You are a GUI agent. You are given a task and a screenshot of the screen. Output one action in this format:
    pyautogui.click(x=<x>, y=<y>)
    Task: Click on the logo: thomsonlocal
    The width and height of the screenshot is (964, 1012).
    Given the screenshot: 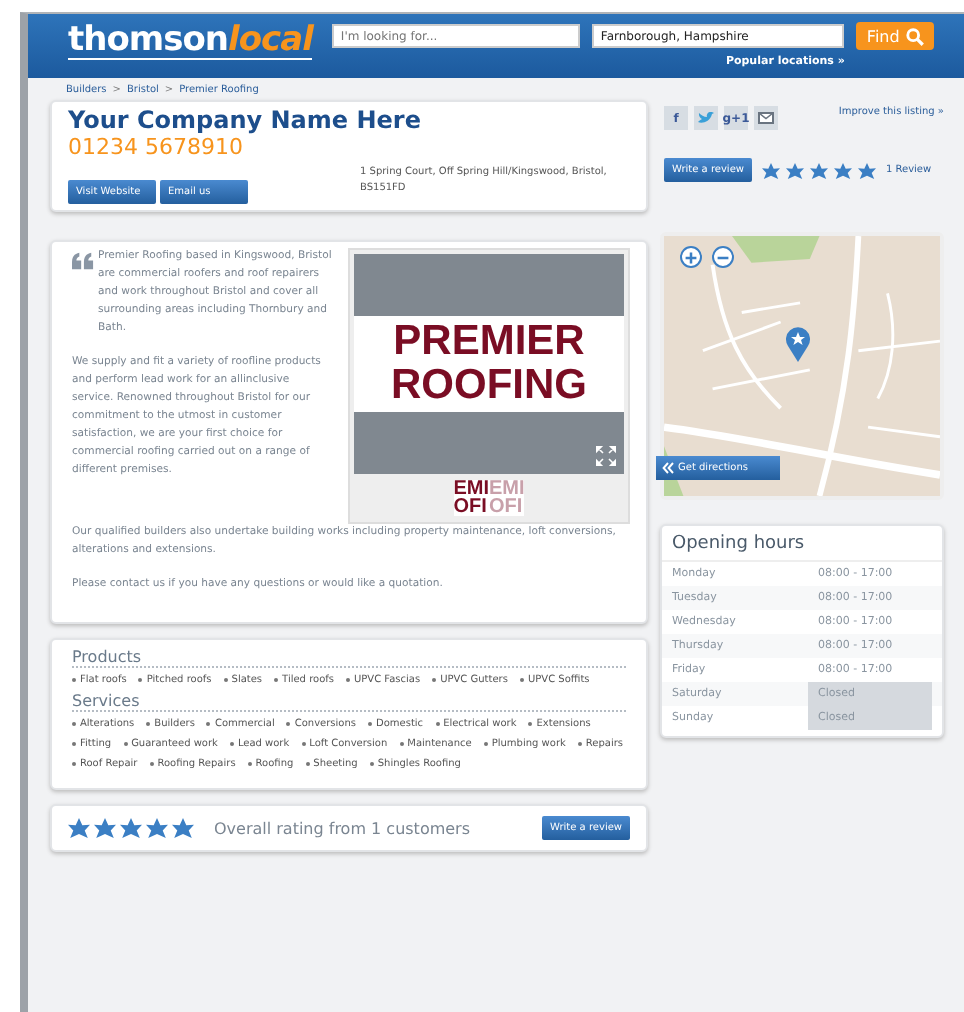 What is the action you would take?
    pyautogui.click(x=190, y=41)
    